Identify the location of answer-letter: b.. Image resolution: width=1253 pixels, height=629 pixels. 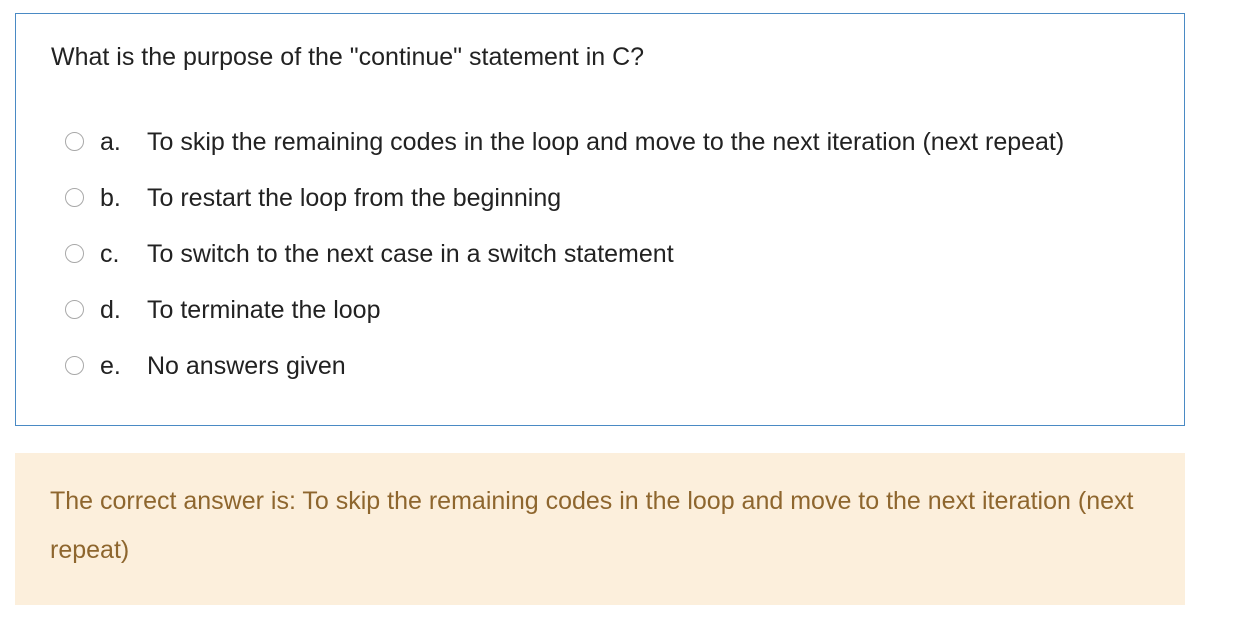
(110, 198).